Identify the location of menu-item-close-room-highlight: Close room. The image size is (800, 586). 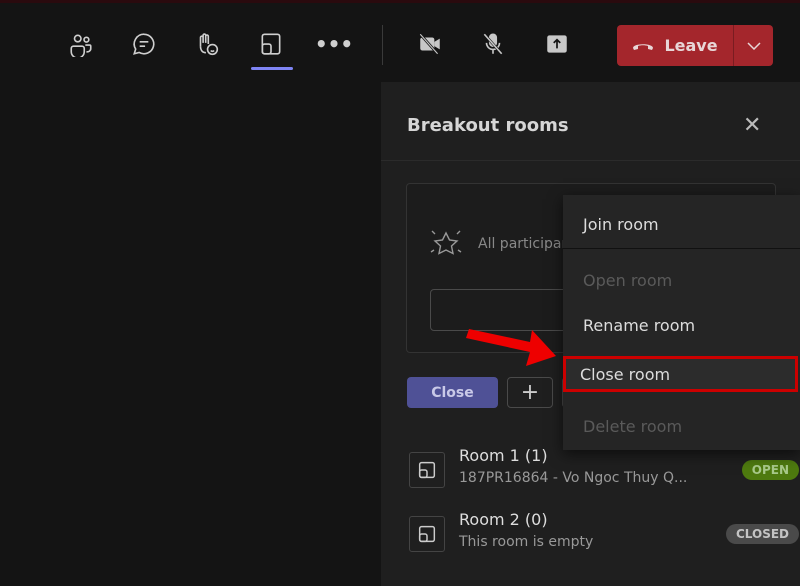
(680, 374).